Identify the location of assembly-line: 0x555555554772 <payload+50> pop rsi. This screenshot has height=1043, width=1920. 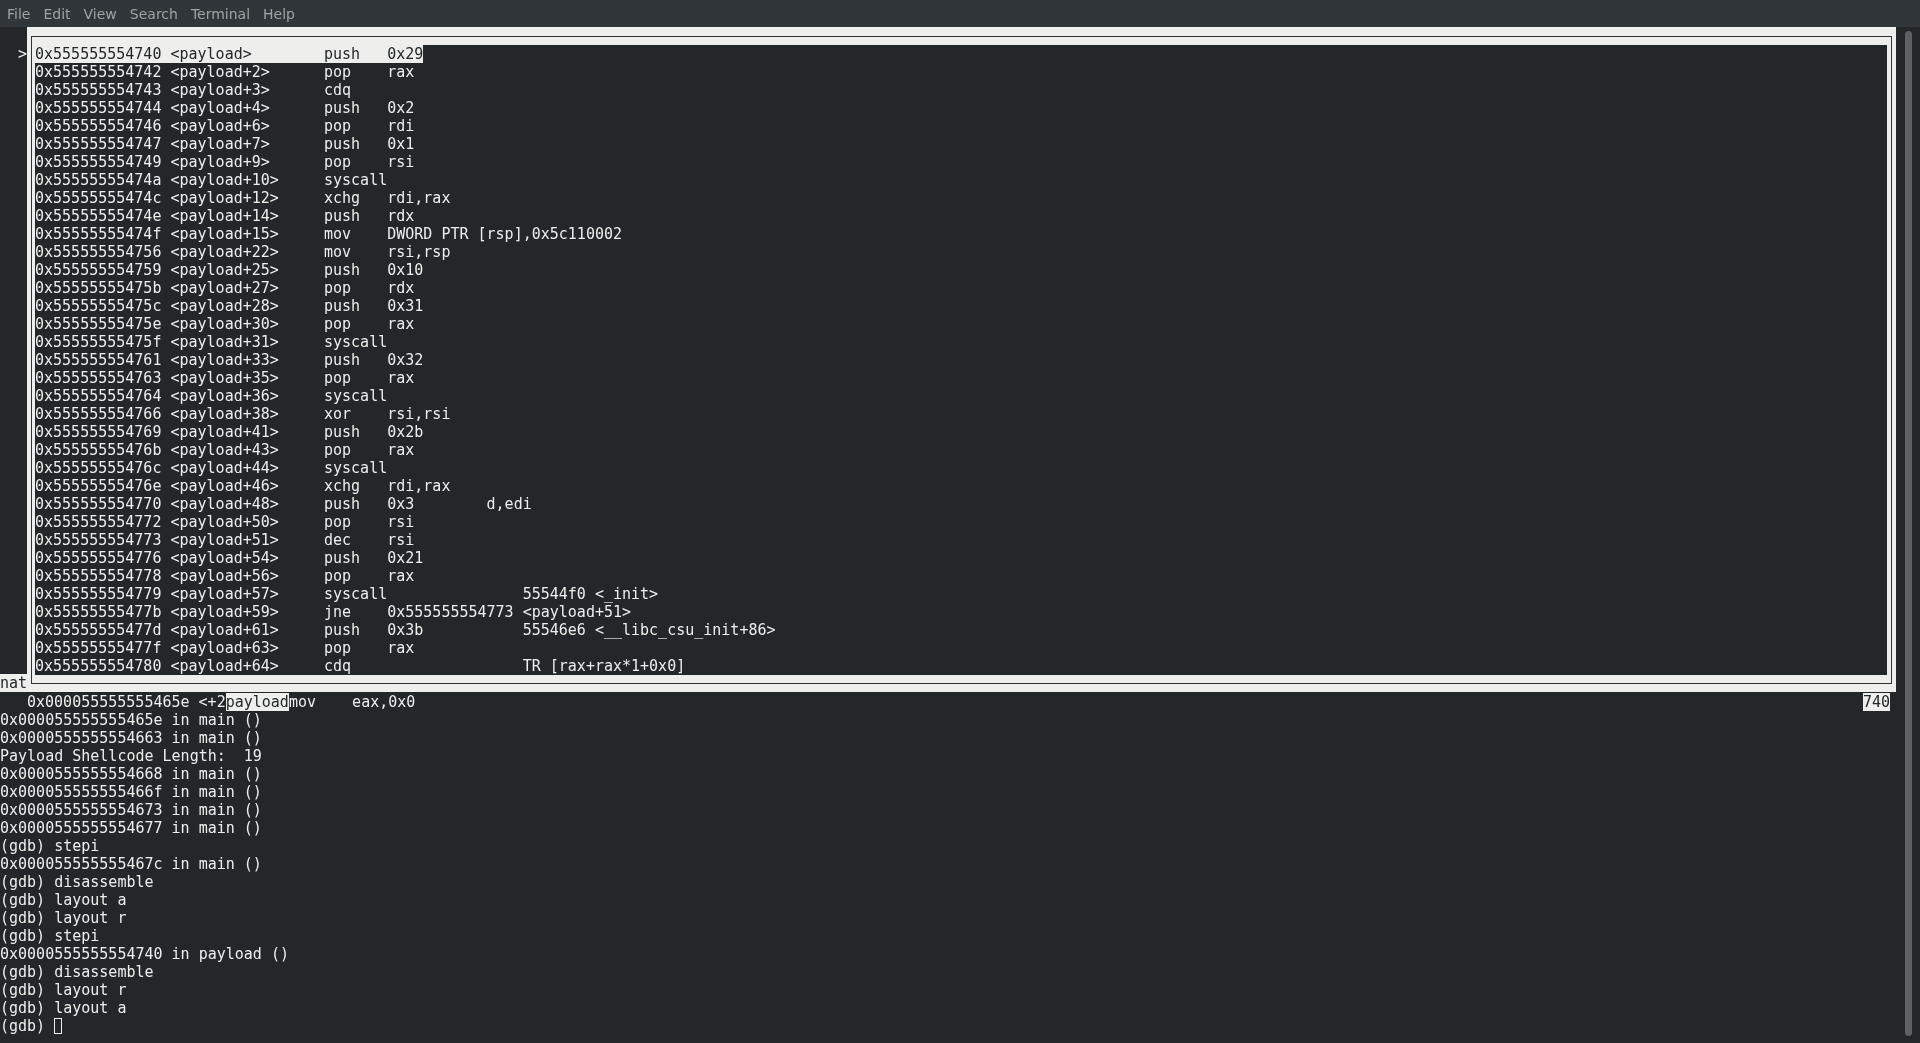
(225, 522).